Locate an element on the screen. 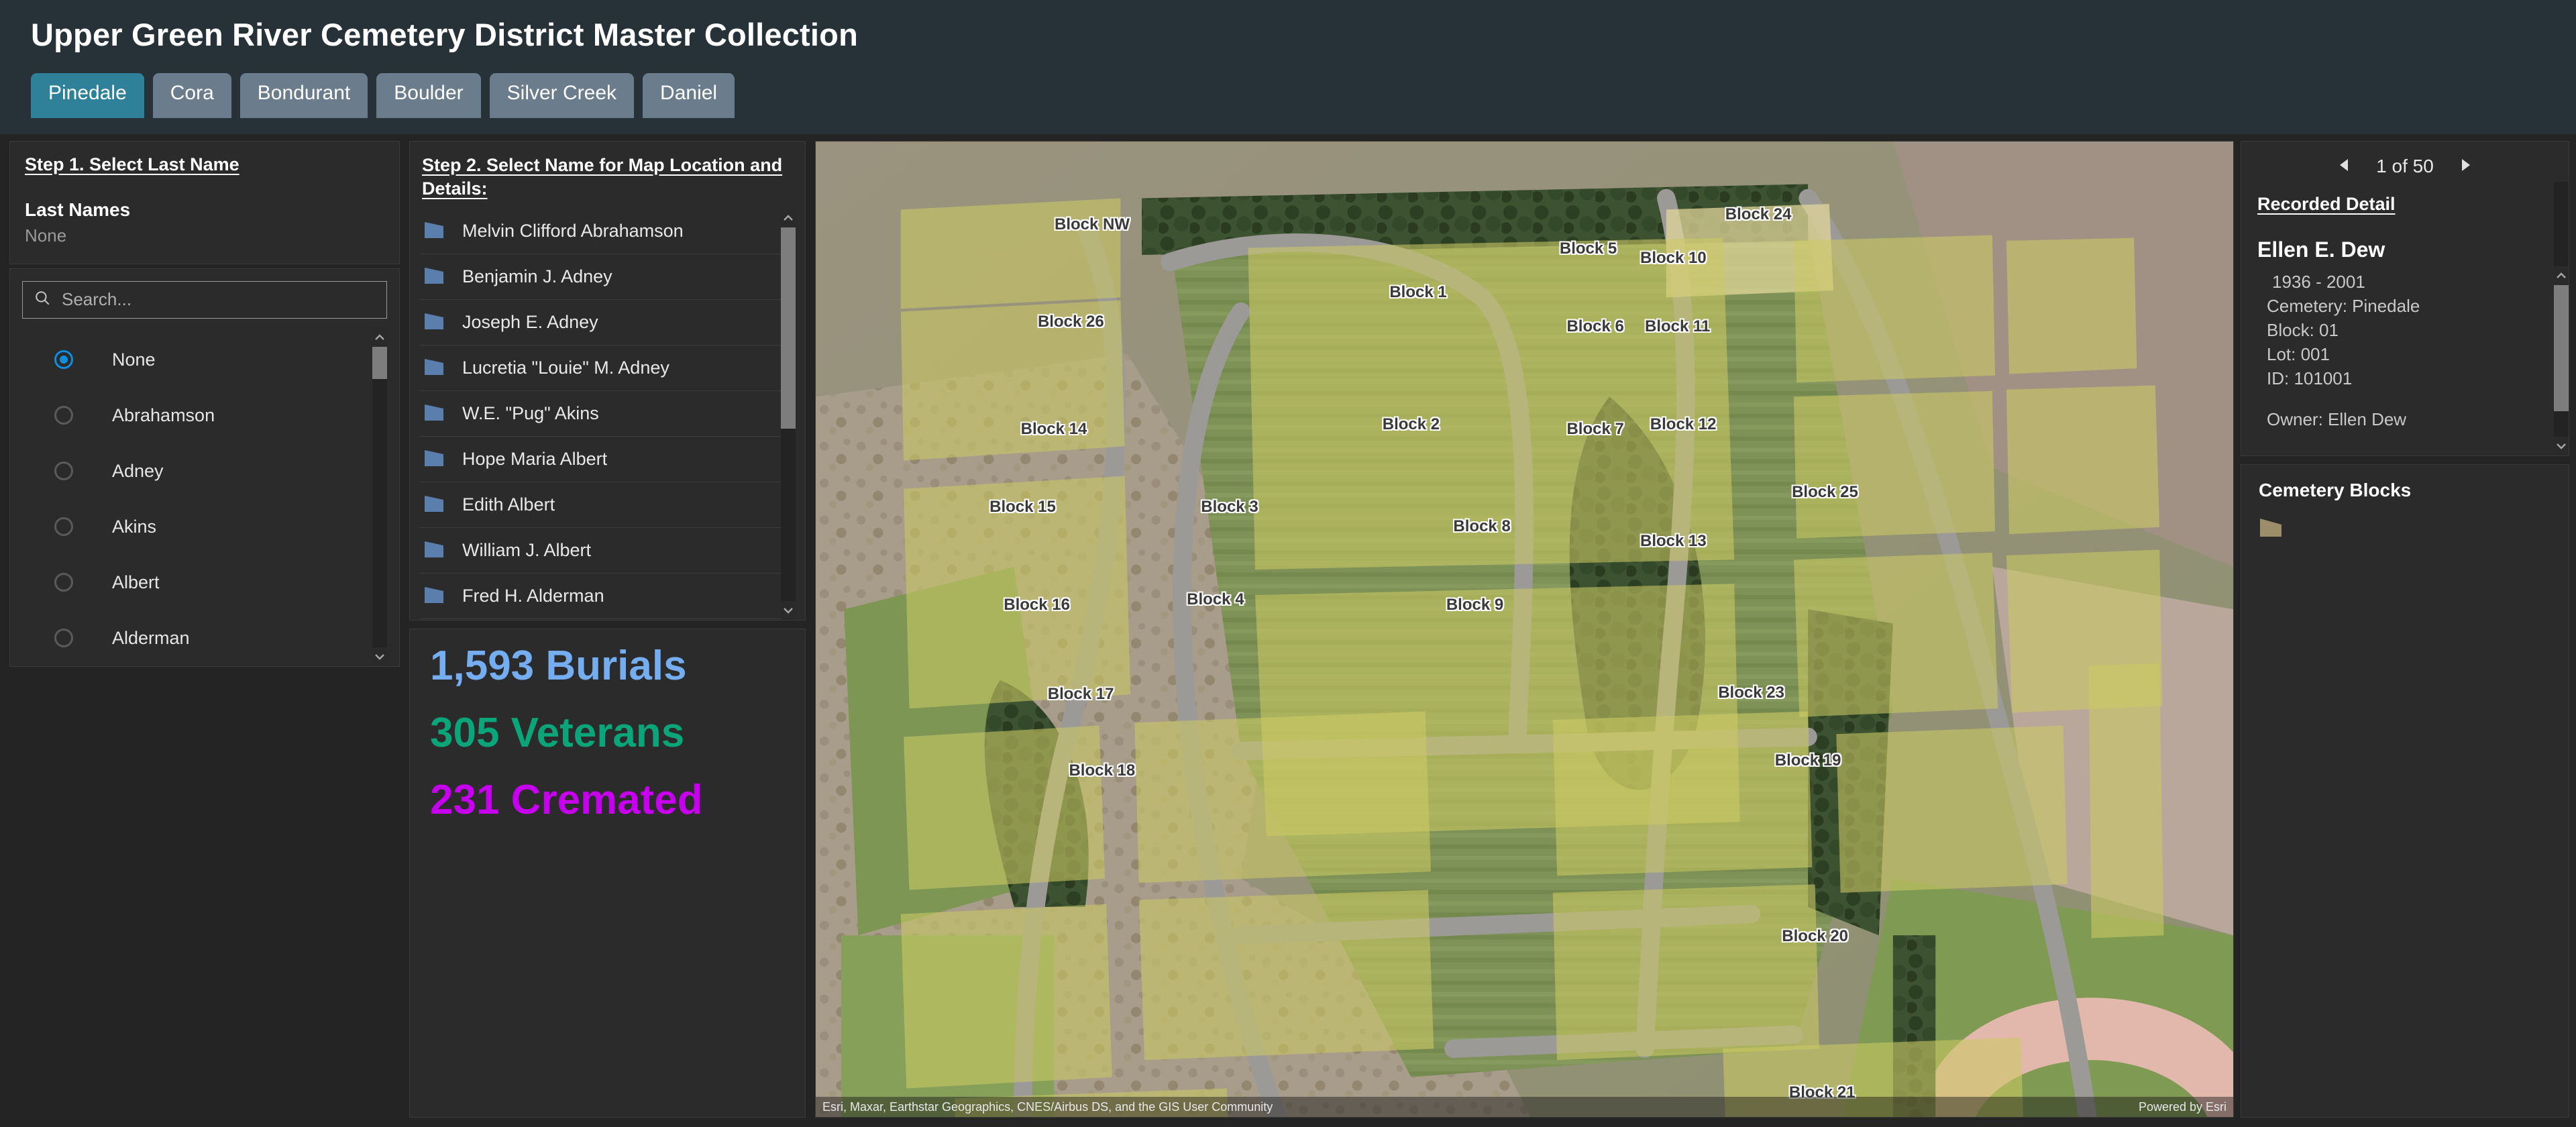 The image size is (2576, 1127). last-name-scrollbar is located at coordinates (379, 496).